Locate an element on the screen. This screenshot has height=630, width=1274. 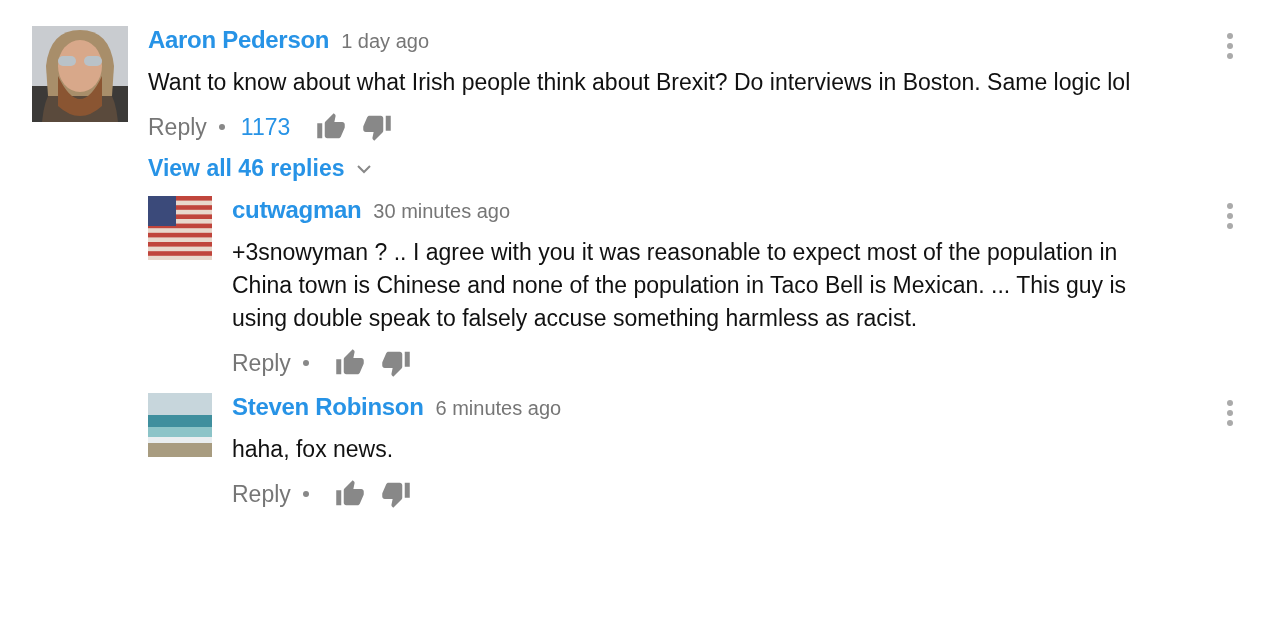
author-name: cutwagman is located at coordinates (297, 210).